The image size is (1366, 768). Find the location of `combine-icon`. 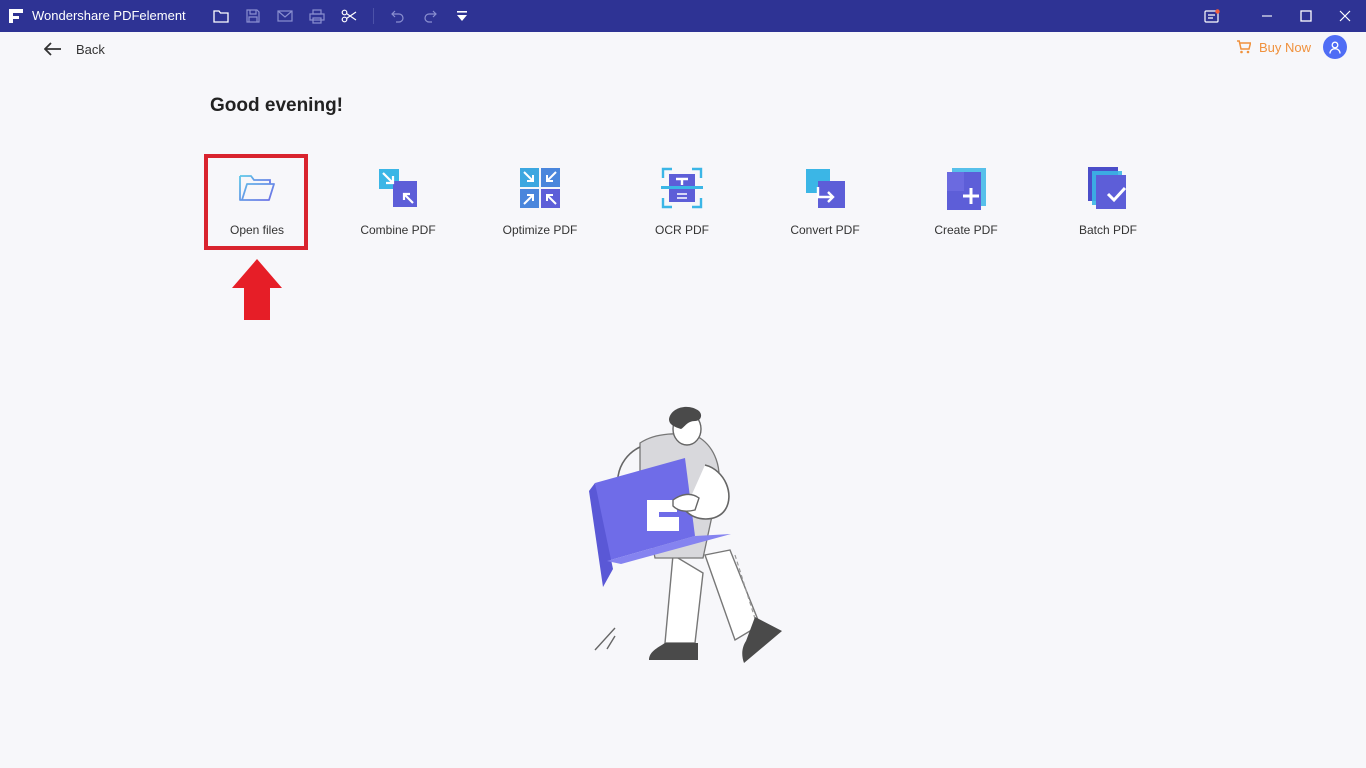

combine-icon is located at coordinates (398, 188).